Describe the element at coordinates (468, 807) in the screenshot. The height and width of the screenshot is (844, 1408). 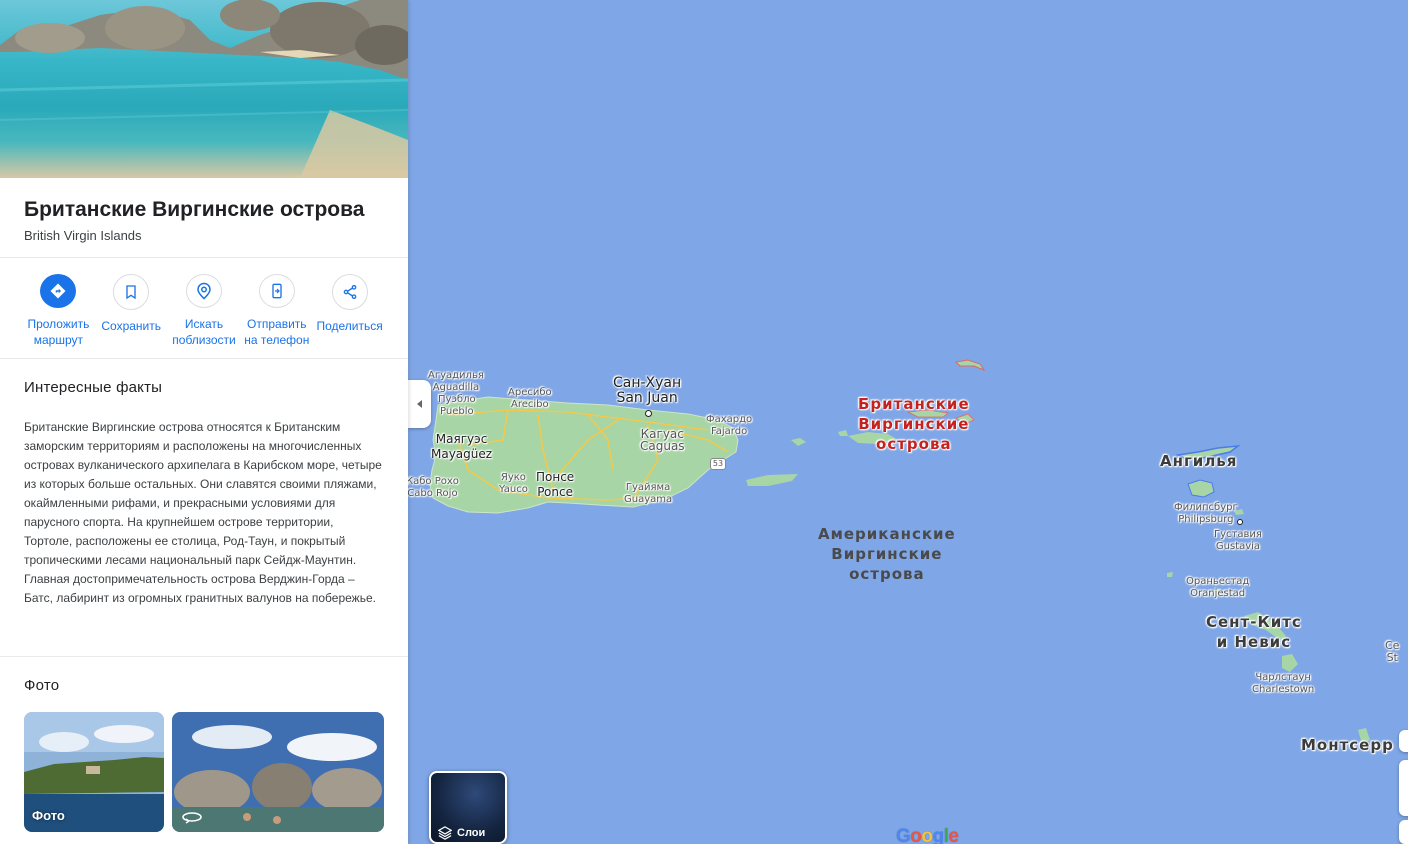
I see `layers-button: Слои` at that location.